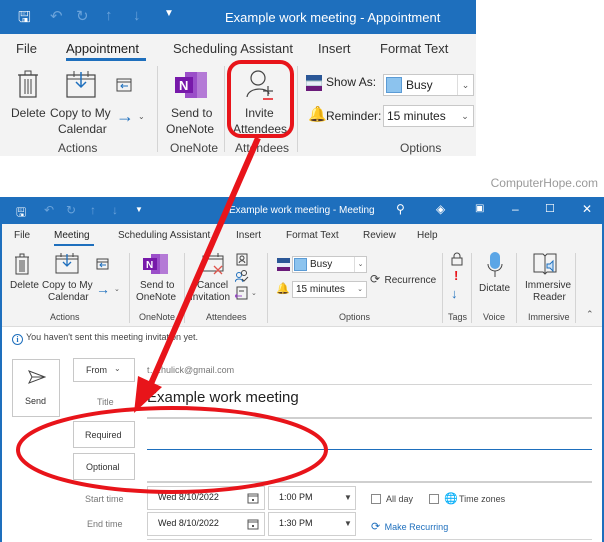 The height and width of the screenshot is (542, 604). Describe the element at coordinates (587, 209) in the screenshot. I see `close-icon: ✕` at that location.